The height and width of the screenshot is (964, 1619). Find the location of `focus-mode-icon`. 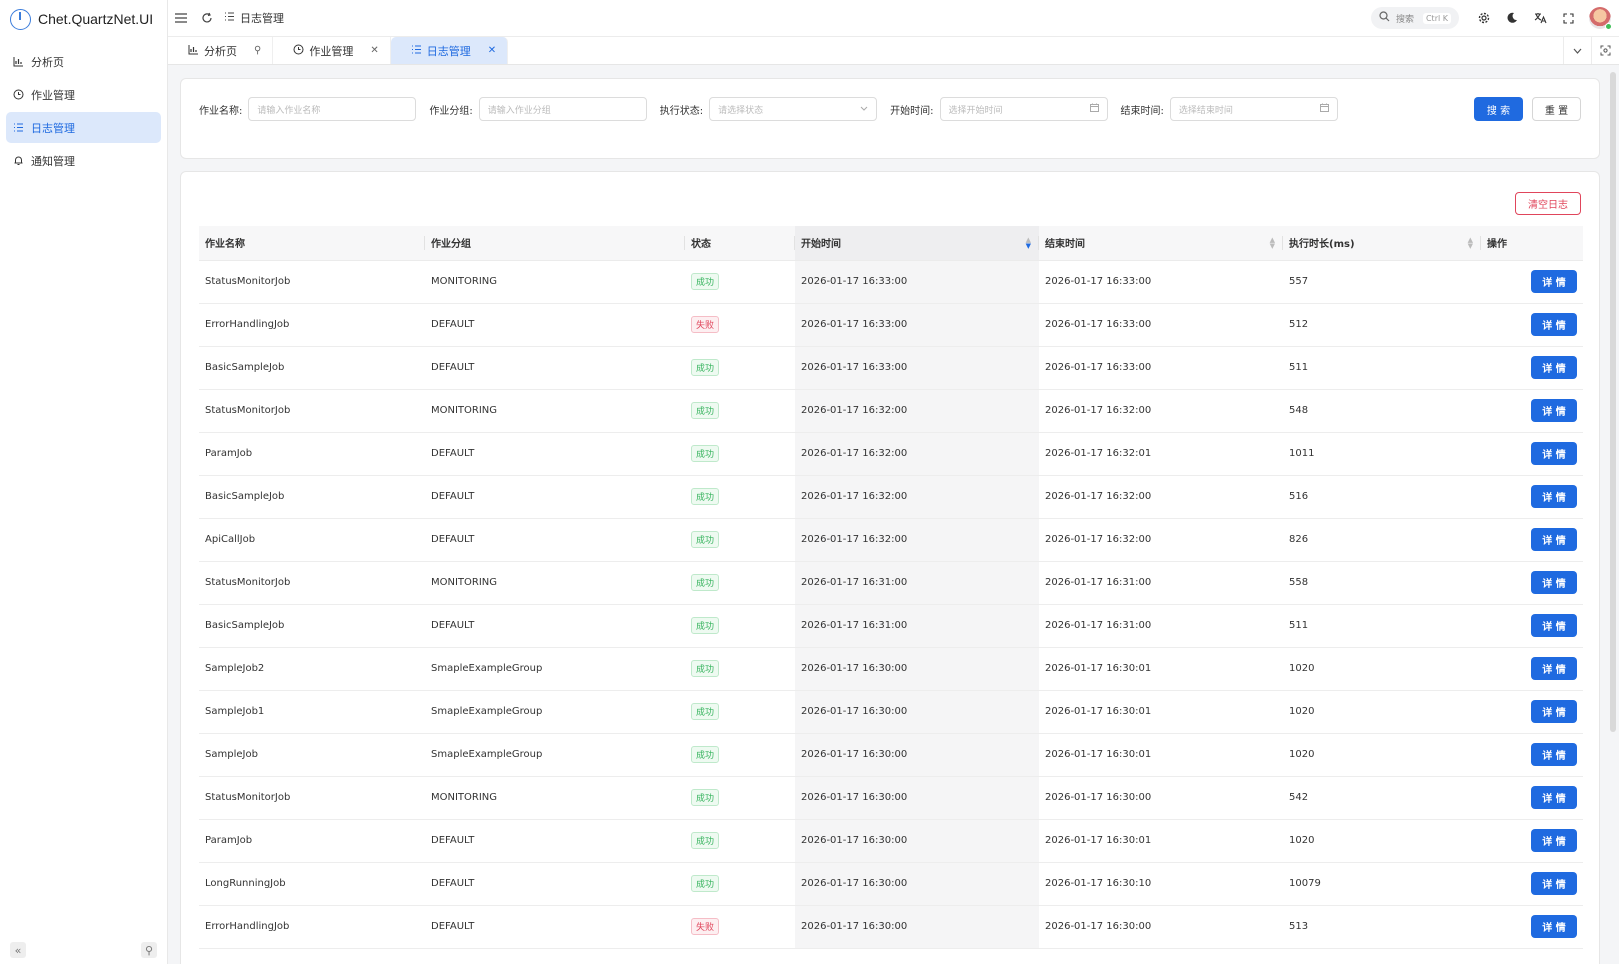

focus-mode-icon is located at coordinates (1605, 50).